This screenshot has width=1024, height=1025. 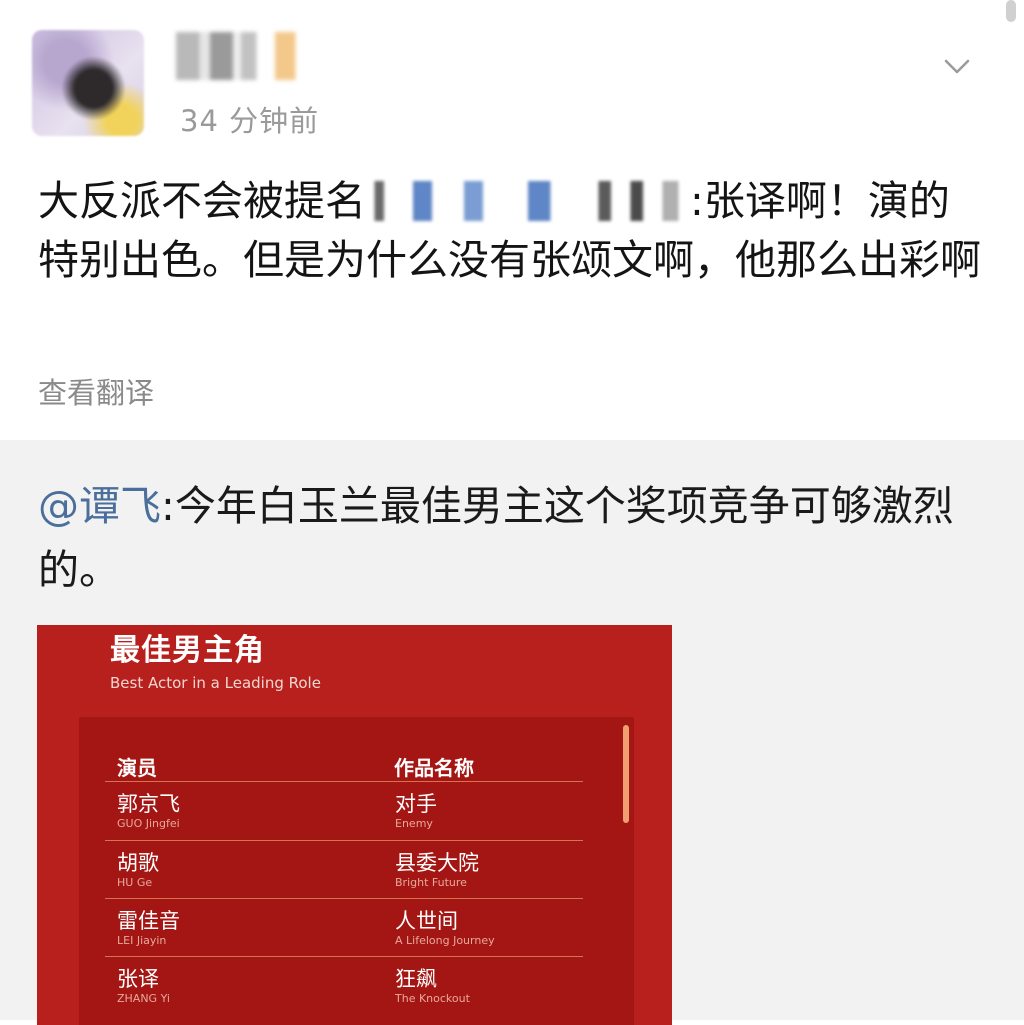 I want to click on post-text-start: 大反派不会被提名, so click(x=202, y=201).